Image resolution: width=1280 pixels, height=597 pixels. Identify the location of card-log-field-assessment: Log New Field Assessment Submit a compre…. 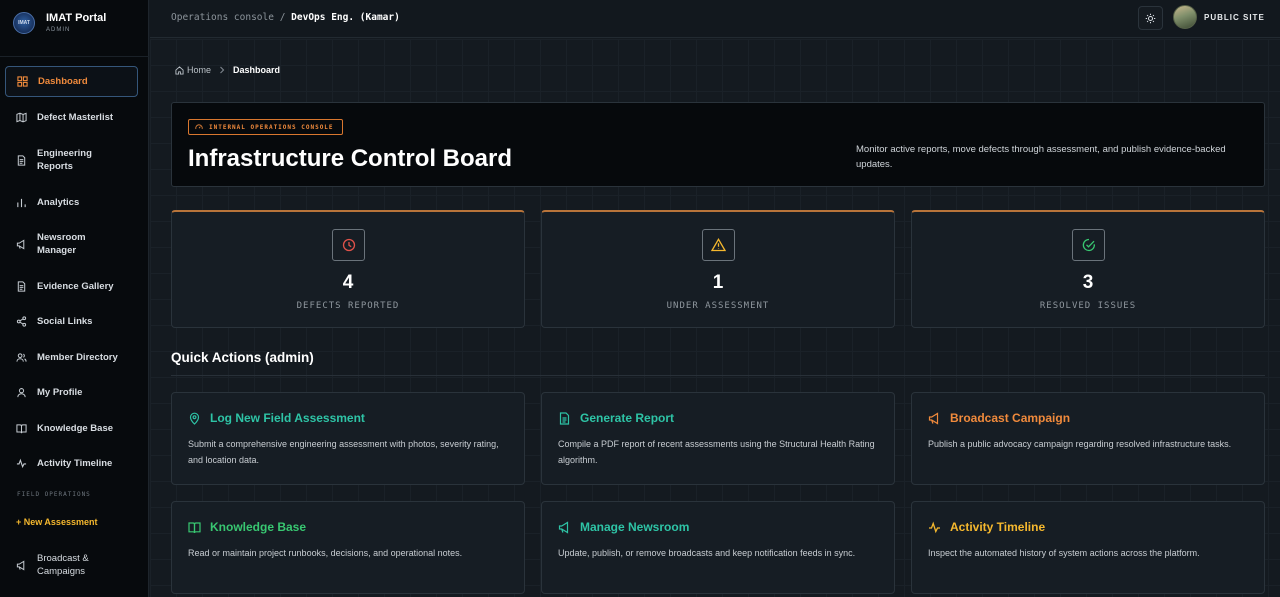
(348, 438).